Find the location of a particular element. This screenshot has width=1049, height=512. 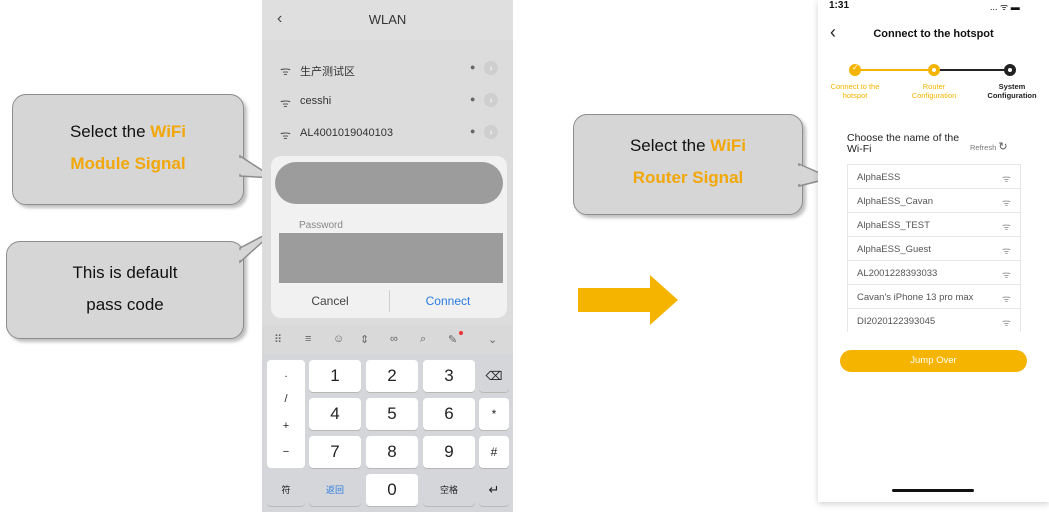

brush-icon: ✎ is located at coordinates (452, 339).